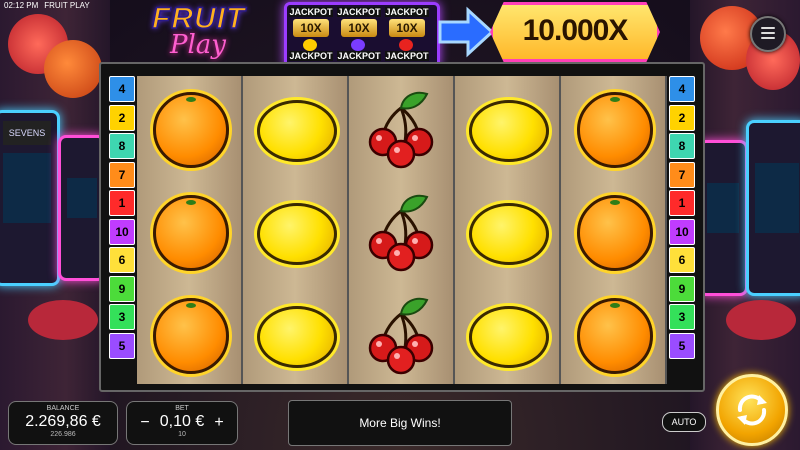 The width and height of the screenshot is (800, 450). Describe the element at coordinates (682, 317) in the screenshot. I see `payline-badge-right: 3` at that location.